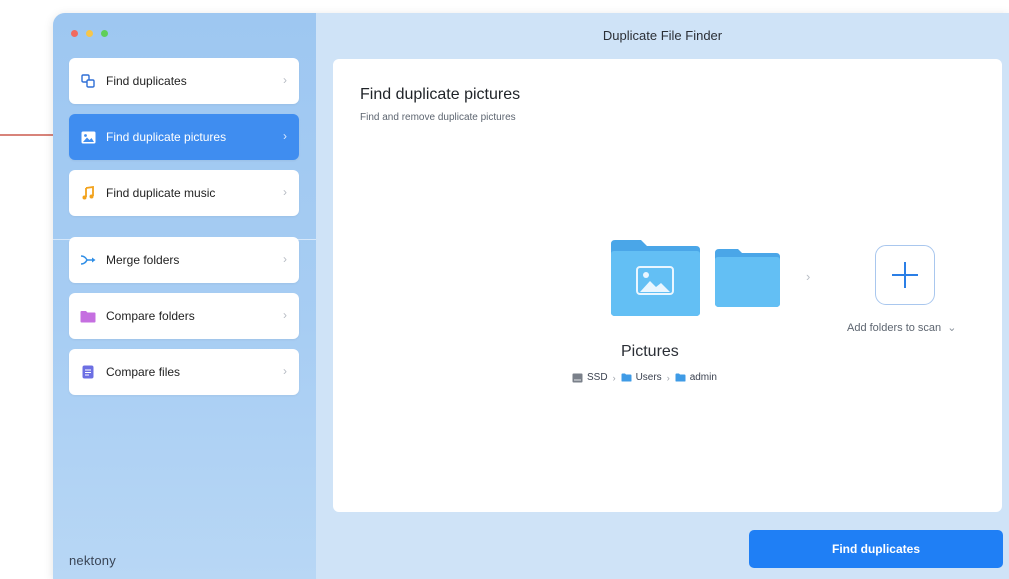 This screenshot has height=579, width=1009. What do you see at coordinates (143, 260) in the screenshot?
I see `sidebar-item-label: Merge folders` at bounding box center [143, 260].